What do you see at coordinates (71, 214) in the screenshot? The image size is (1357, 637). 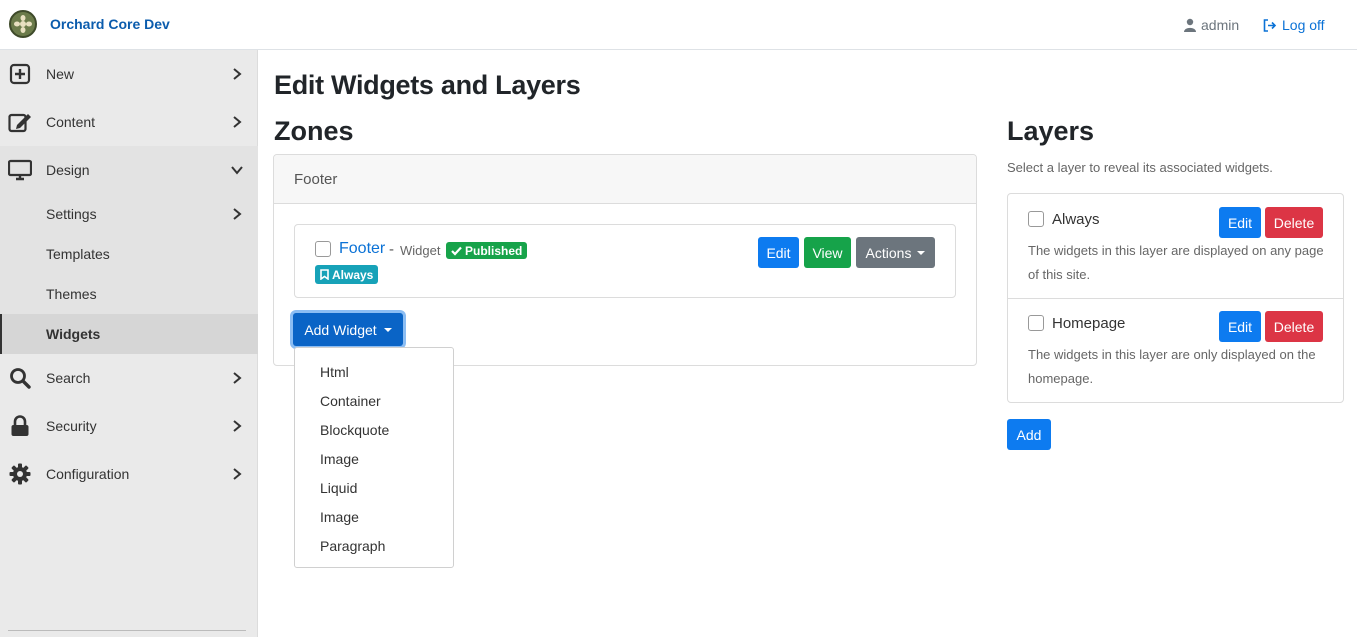 I see `sidebar-subitem-label: Settings` at bounding box center [71, 214].